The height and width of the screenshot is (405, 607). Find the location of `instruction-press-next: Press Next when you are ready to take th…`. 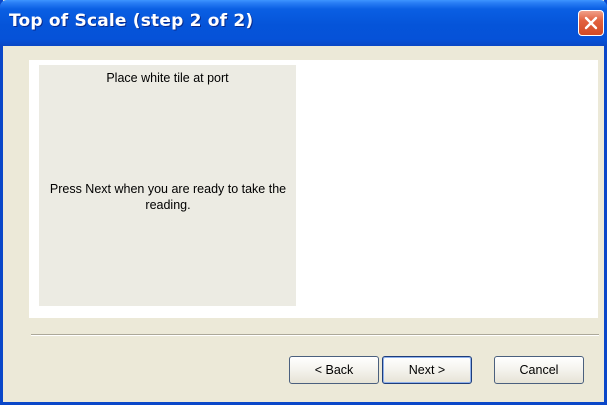

instruction-press-next: Press Next when you are ready to take th… is located at coordinates (168, 197).